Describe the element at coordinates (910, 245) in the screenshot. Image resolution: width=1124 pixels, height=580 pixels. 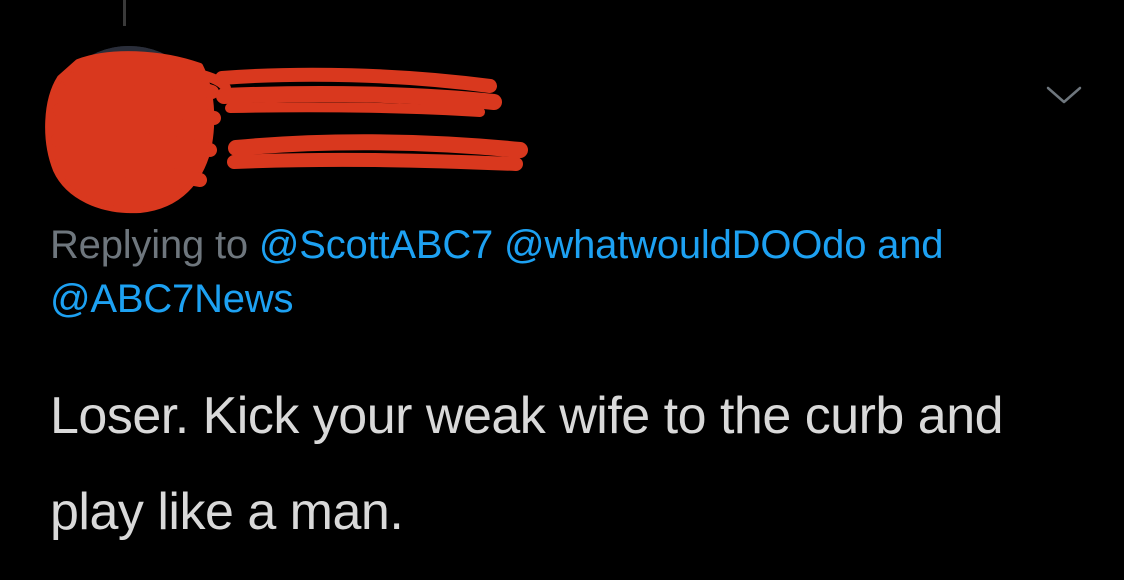
I see `mention-conjunction: and` at that location.